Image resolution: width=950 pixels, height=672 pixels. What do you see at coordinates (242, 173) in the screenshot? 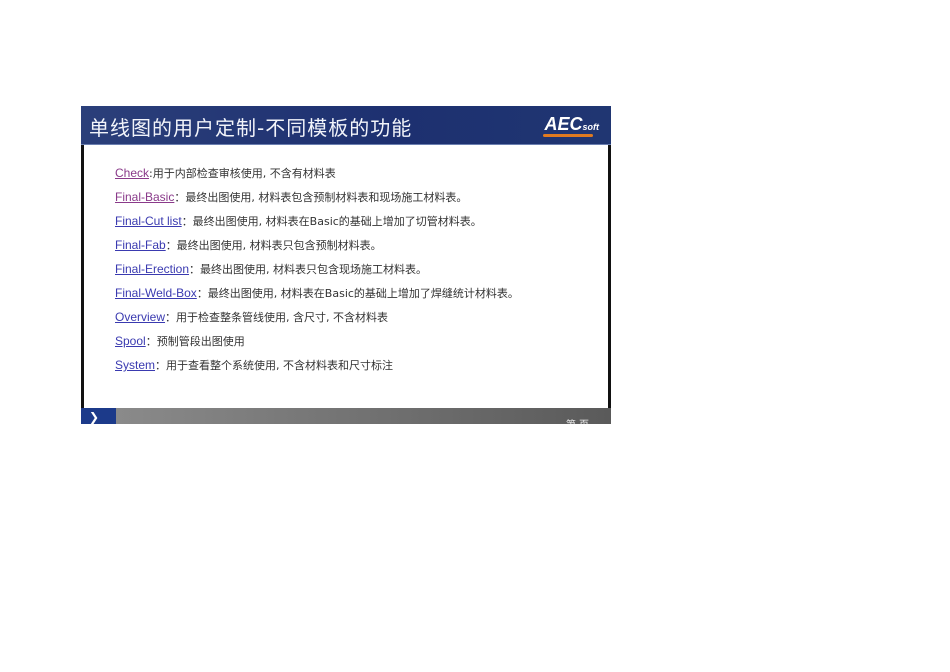
I see `item-desc: :用于内部检查审核使用, 不含有材料表` at bounding box center [242, 173].